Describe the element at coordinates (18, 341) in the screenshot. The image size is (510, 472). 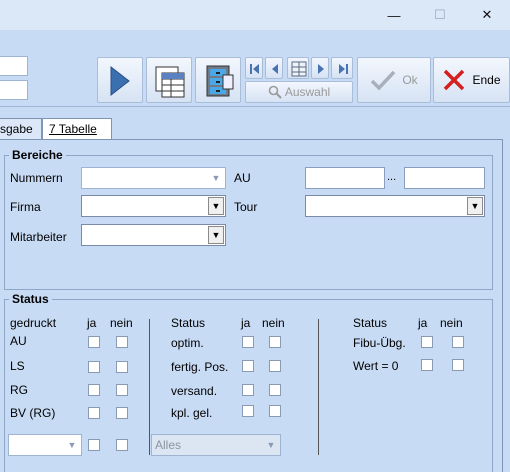
I see `status-au-label: AU` at that location.